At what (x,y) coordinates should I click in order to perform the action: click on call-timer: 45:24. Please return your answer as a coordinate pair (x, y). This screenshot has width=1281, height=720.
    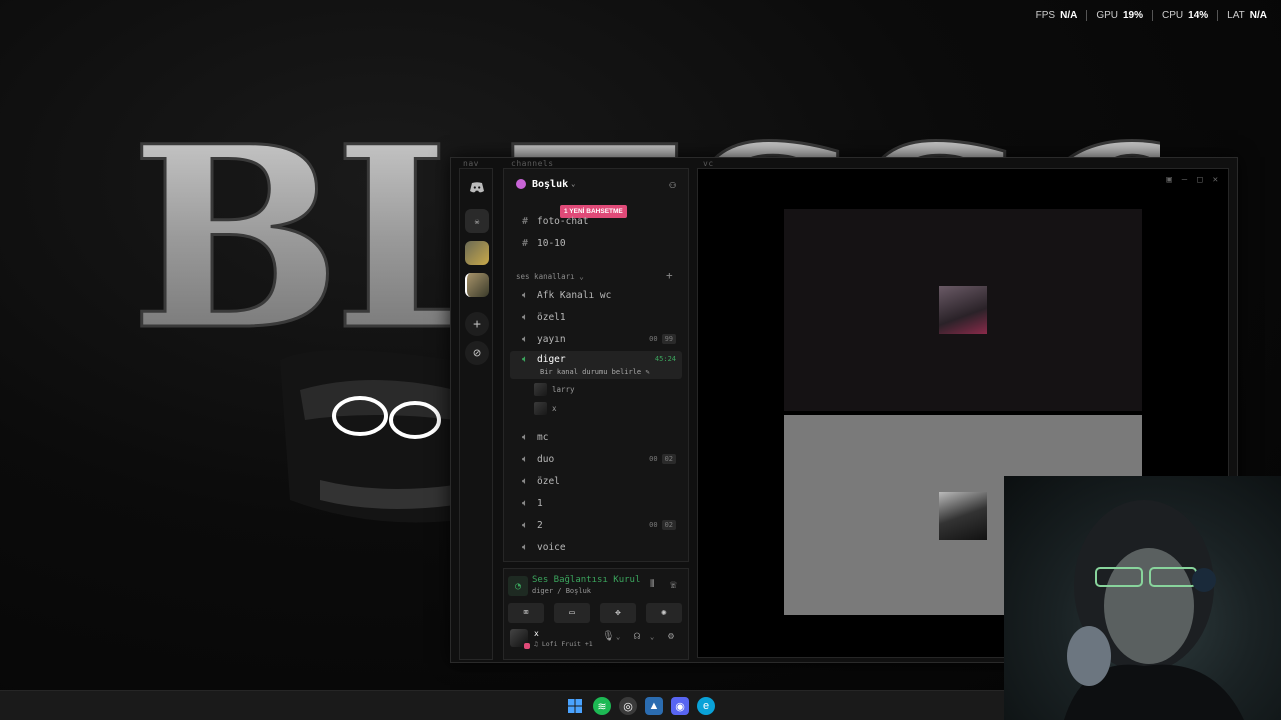
    Looking at the image, I should click on (665, 359).